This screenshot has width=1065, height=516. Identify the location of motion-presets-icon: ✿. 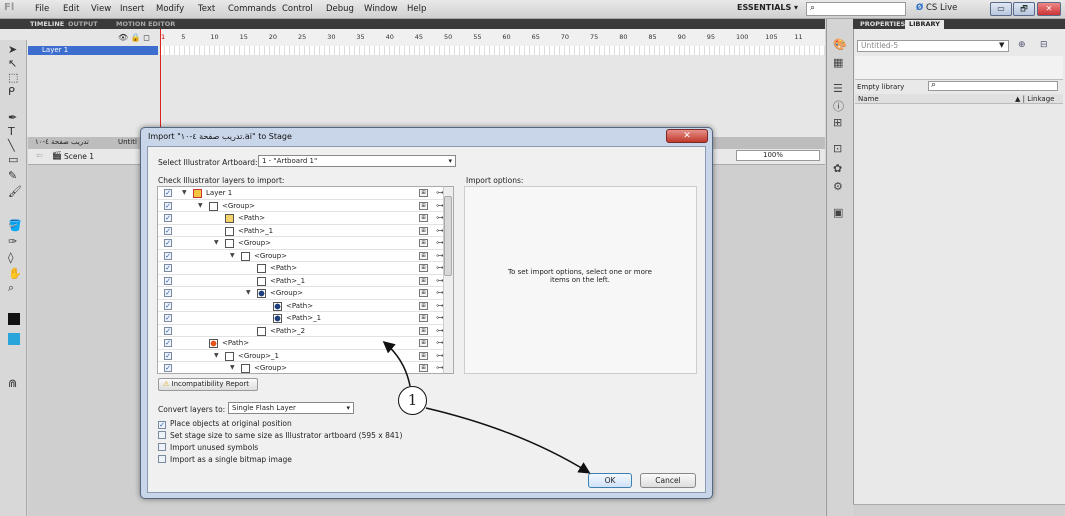
(837, 168).